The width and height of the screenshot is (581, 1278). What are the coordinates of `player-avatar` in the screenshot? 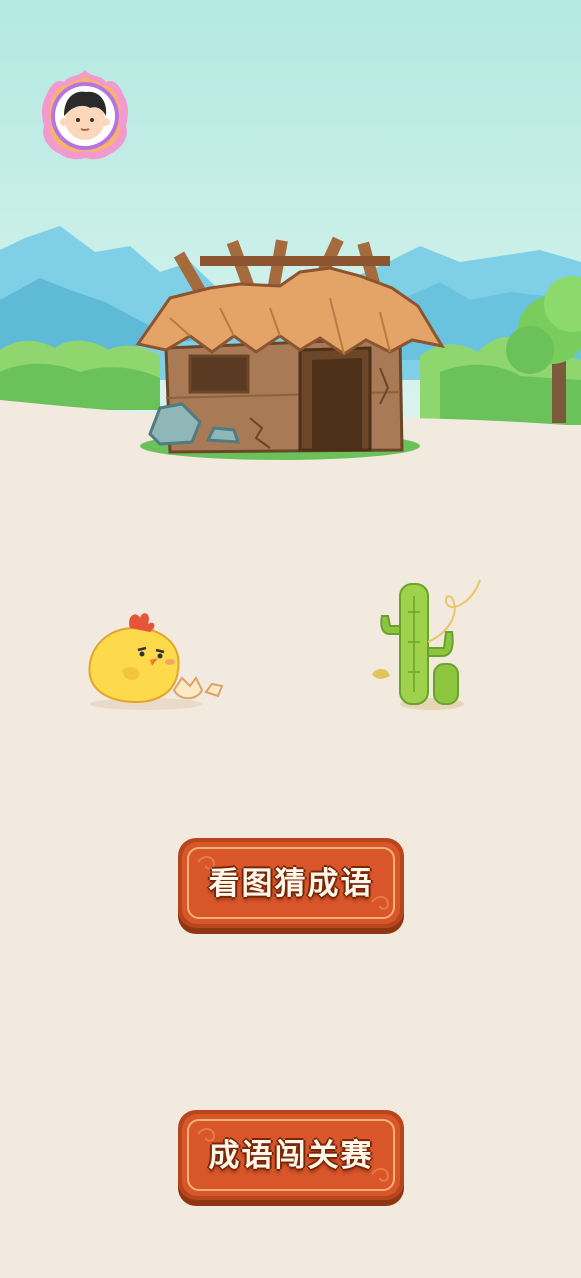 It's located at (85, 114).